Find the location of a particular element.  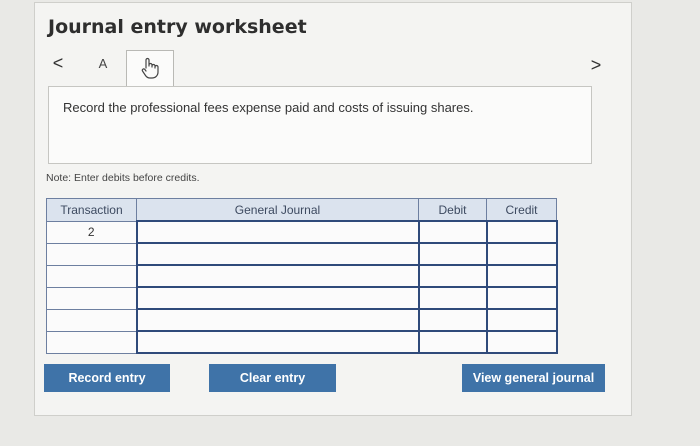

transaction-cell: 2 is located at coordinates (91, 232).